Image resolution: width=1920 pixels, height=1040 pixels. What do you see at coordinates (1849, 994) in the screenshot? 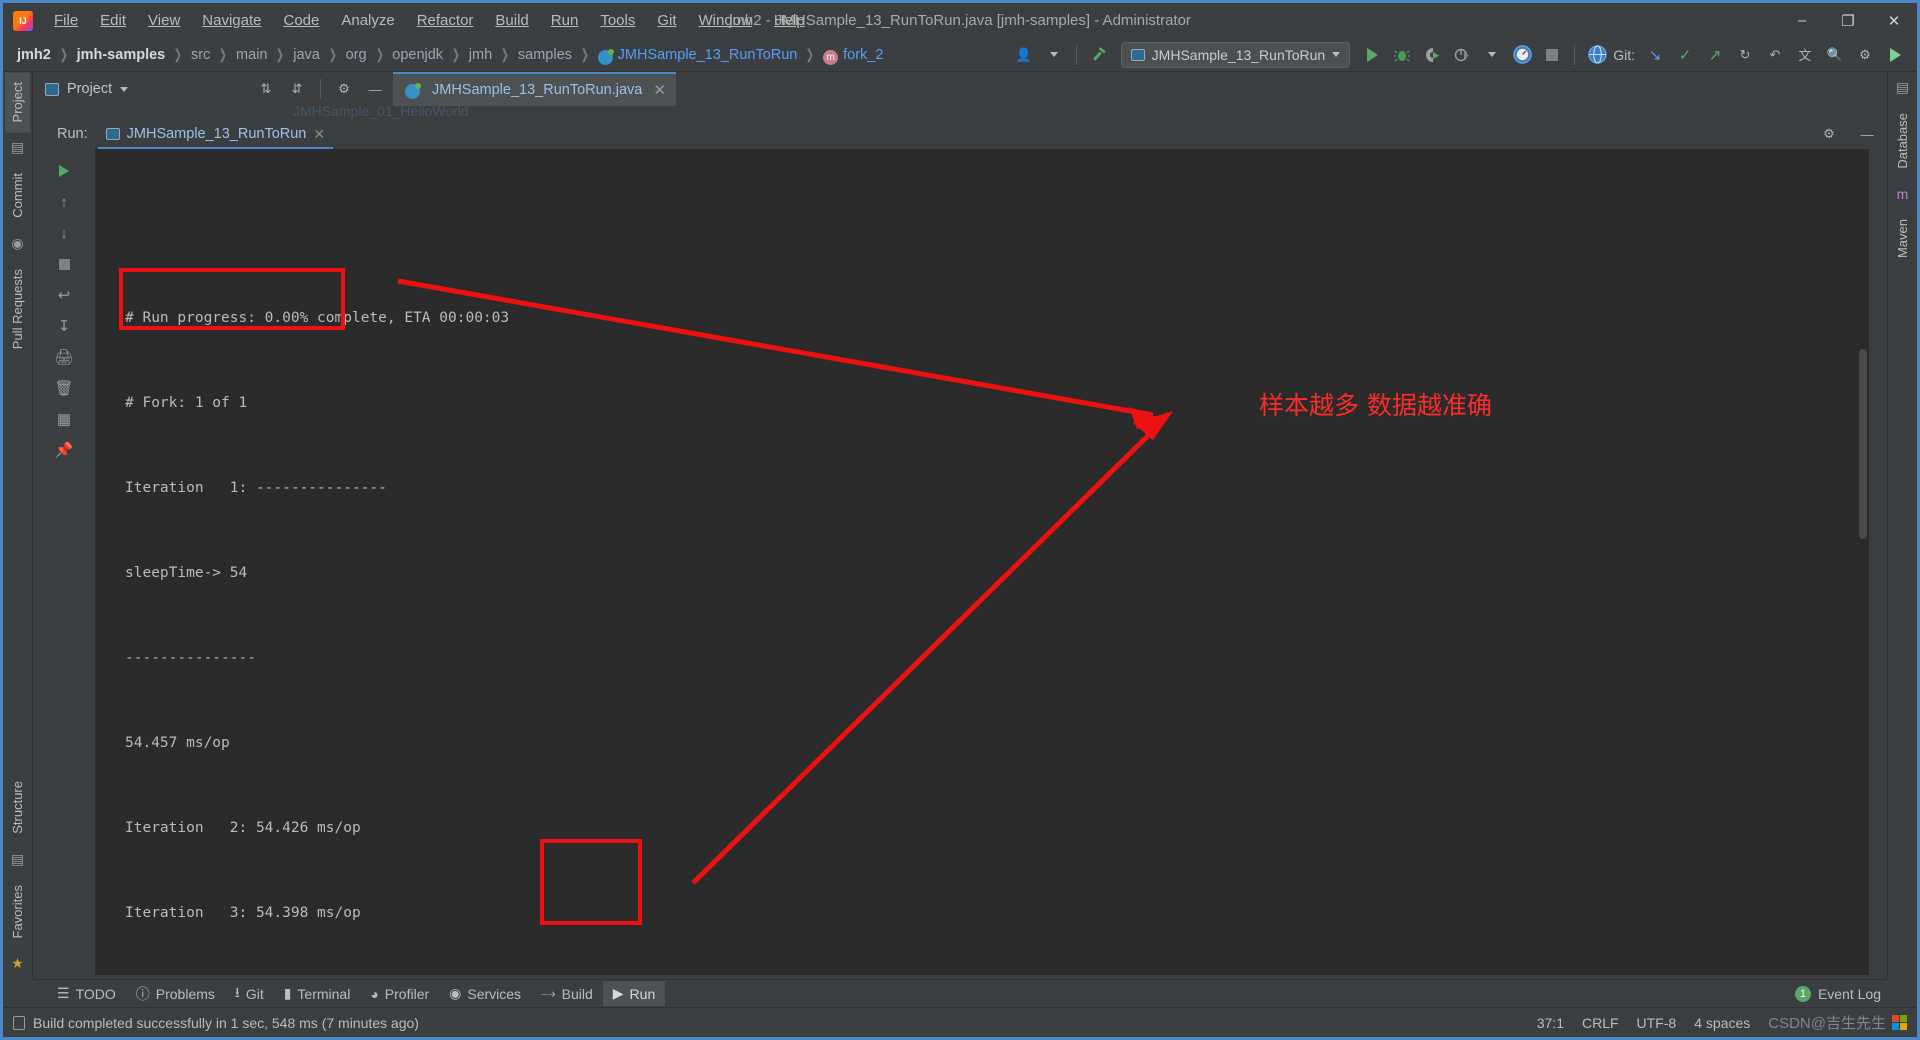
I see `event-log-label: Event Log` at bounding box center [1849, 994].